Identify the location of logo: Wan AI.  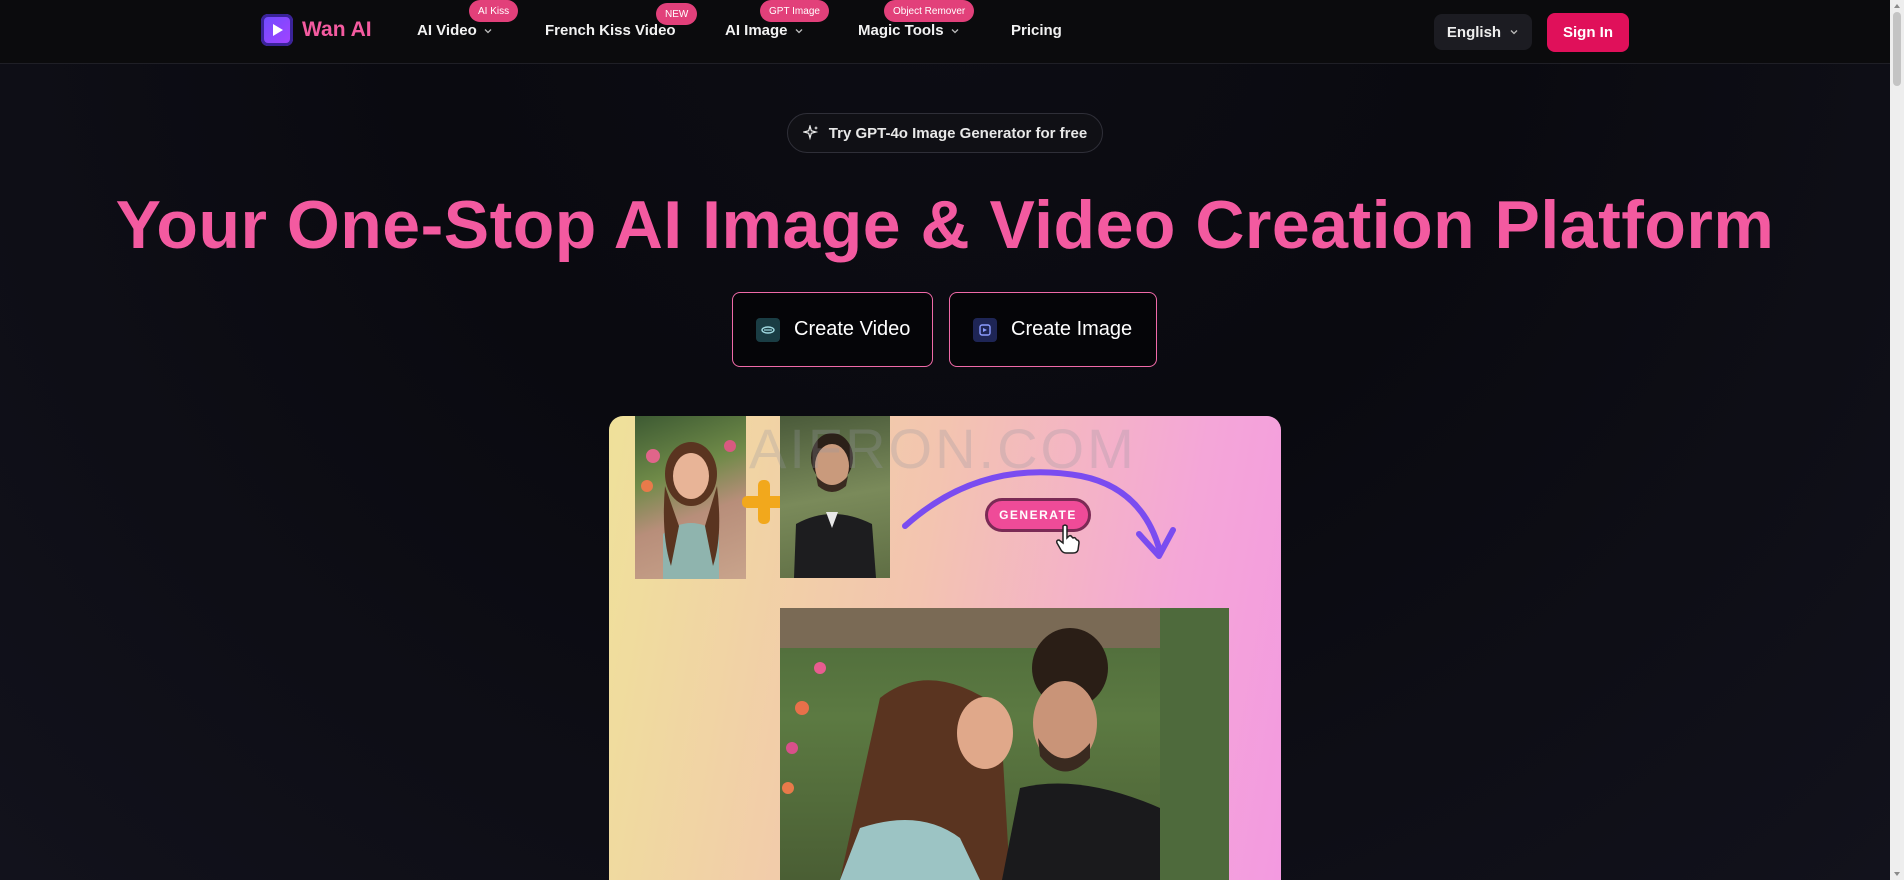
(316, 30).